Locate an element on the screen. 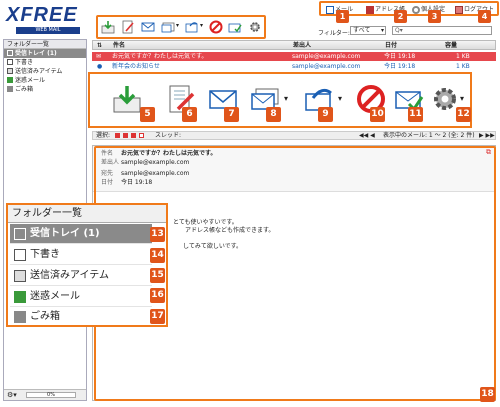 This screenshot has width=500, height=407. sidebar-item-junk: 迷惑メール is located at coordinates (45, 80).